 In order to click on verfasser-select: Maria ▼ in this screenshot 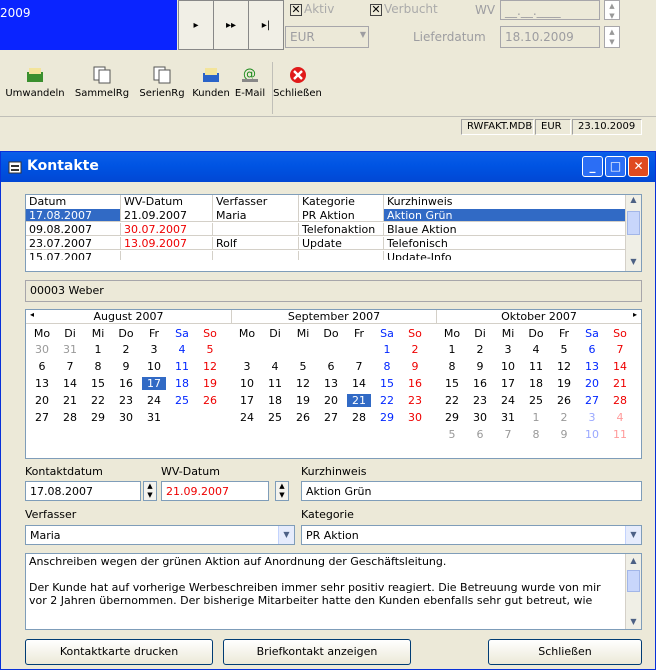, I will do `click(160, 535)`.